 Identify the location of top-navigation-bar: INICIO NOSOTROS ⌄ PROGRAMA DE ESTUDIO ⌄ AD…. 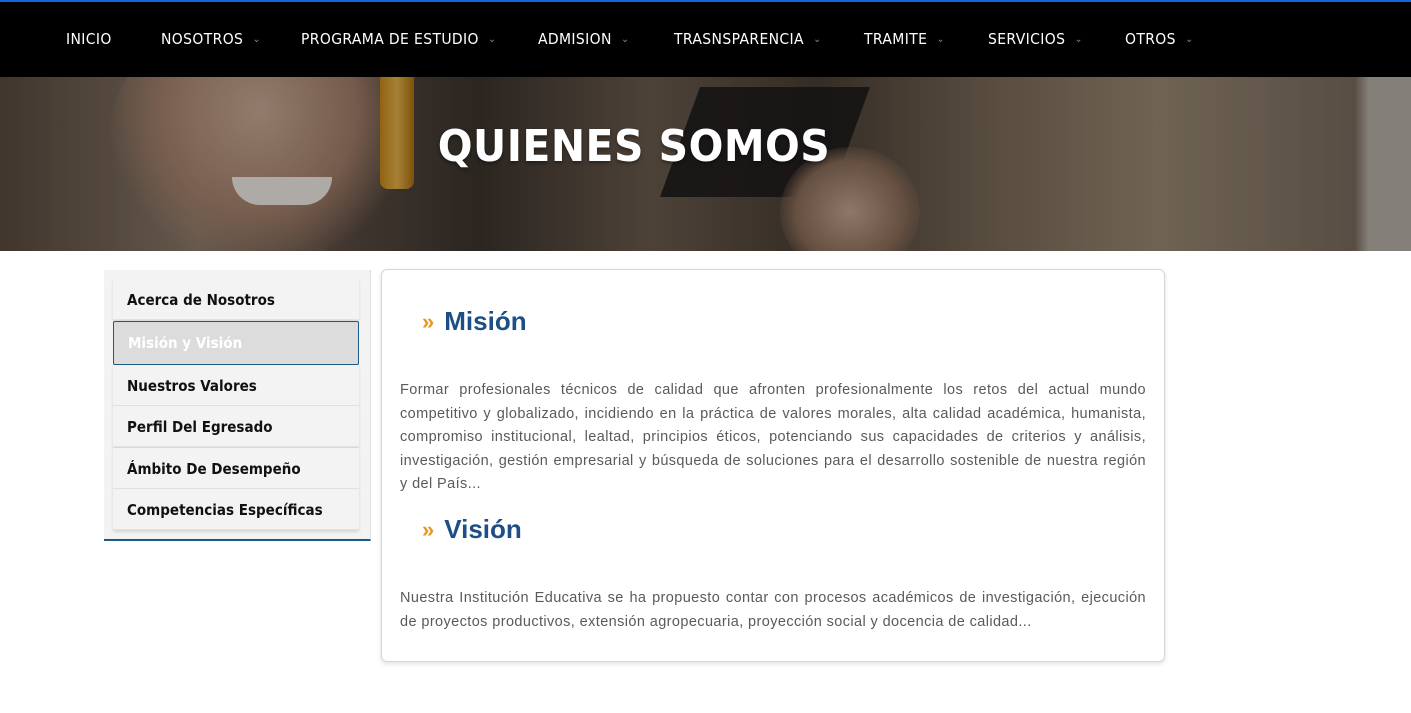
(705, 38).